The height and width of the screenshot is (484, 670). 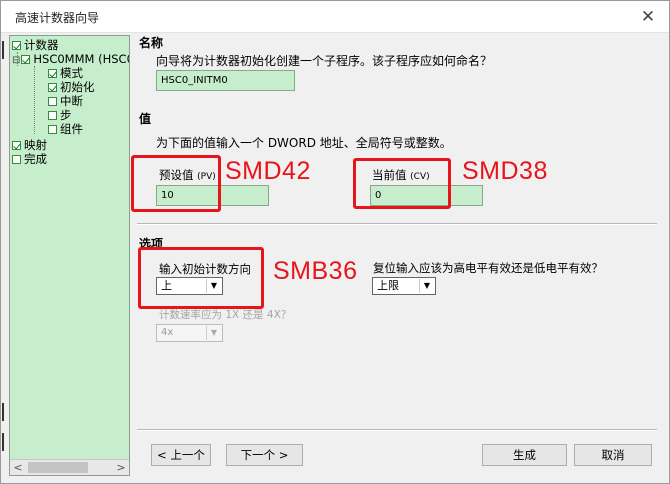 I want to click on name-prompt: 向导将为计数器初始化创建一个子程序。该子程序应如何命名？, so click(x=324, y=61).